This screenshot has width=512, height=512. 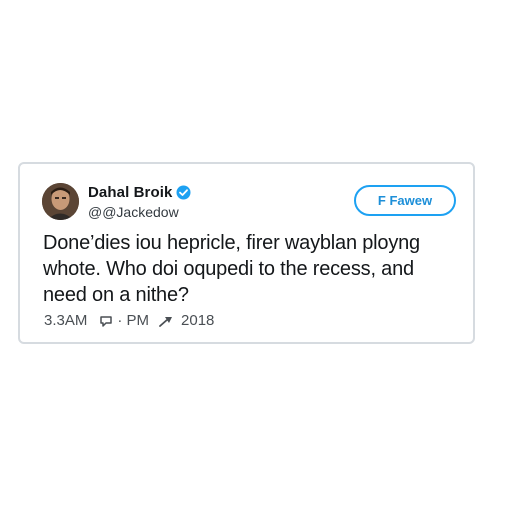 I want to click on tweet-time: 3.3AM, so click(x=66, y=320).